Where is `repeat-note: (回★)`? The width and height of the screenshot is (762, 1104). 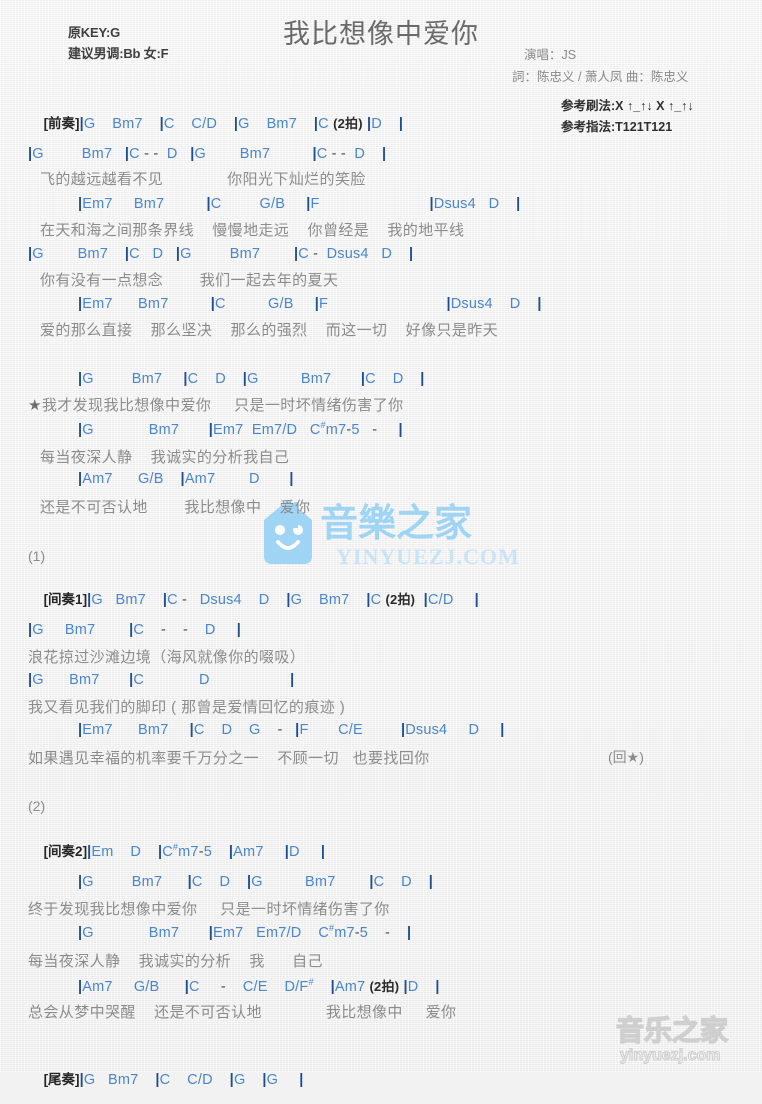 repeat-note: (回★) is located at coordinates (626, 757).